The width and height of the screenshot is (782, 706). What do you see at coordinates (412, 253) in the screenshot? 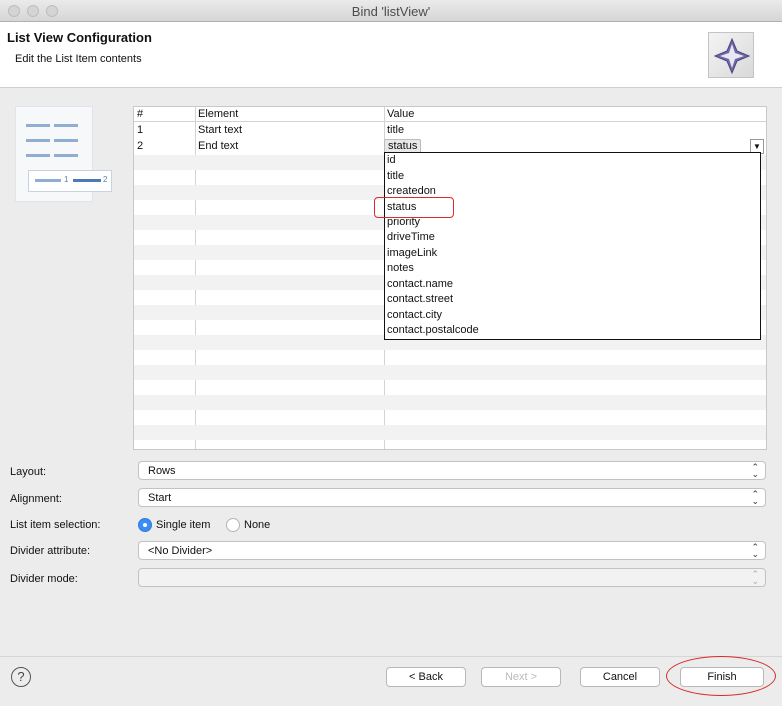
I see `dropdown-option-imagelink: imageLink` at bounding box center [412, 253].